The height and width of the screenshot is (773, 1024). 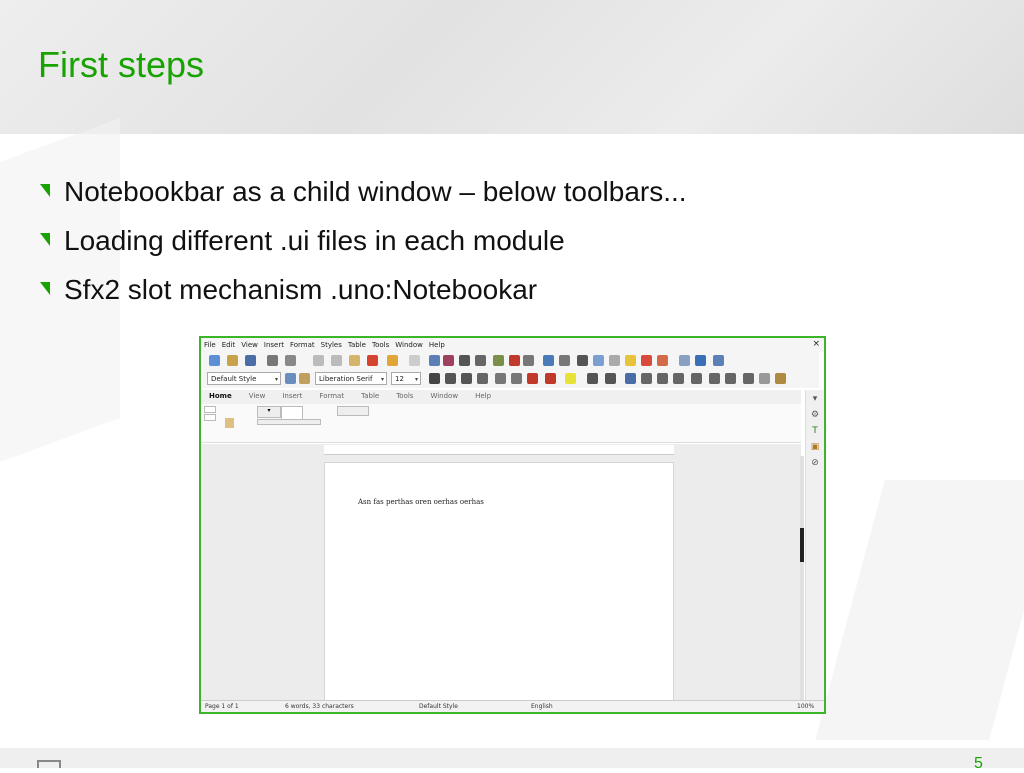 What do you see at coordinates (919, 610) in the screenshot?
I see `background-shape` at bounding box center [919, 610].